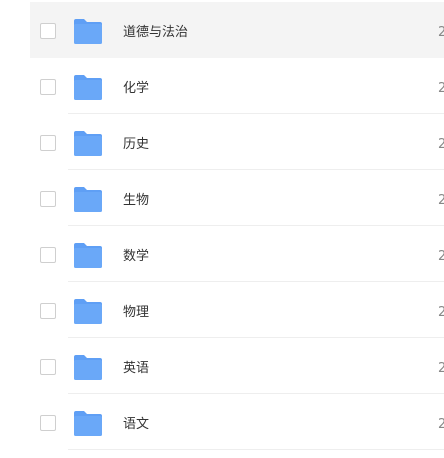 Image resolution: width=444 pixels, height=458 pixels. Describe the element at coordinates (237, 30) in the screenshot. I see `file-row: 道德与法治 2` at that location.